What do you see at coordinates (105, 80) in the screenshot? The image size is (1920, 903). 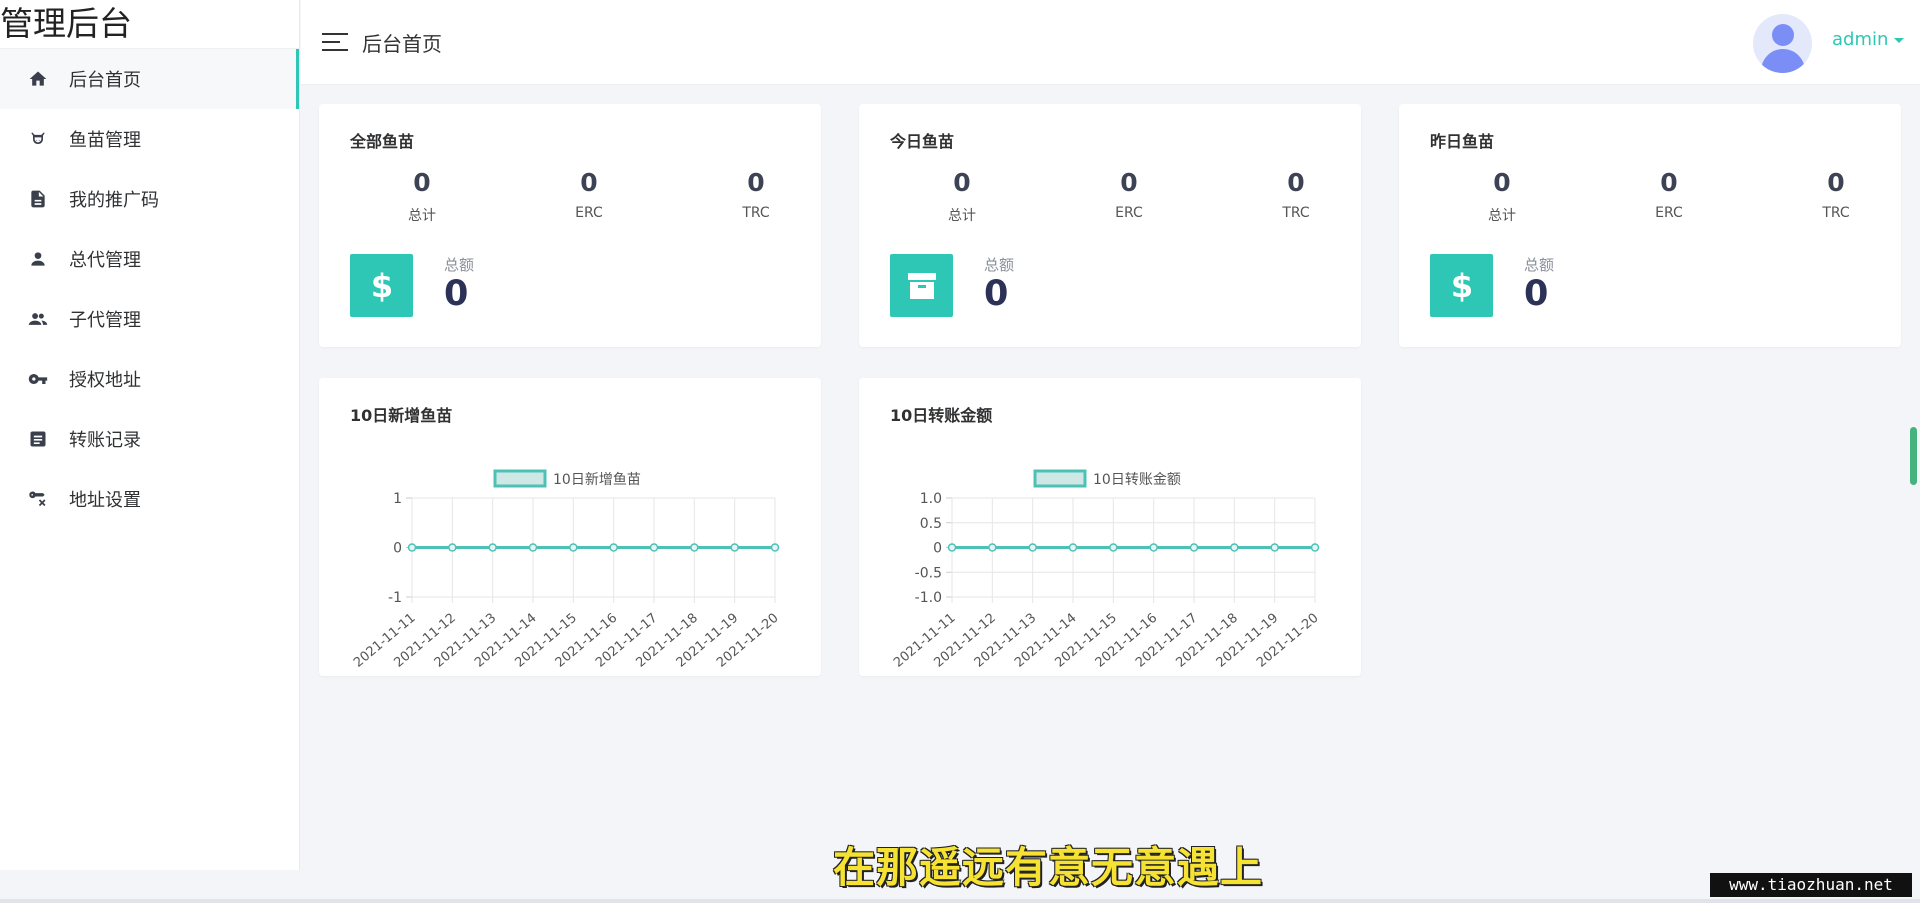 I see `sidebar-item-label: 后台首页` at bounding box center [105, 80].